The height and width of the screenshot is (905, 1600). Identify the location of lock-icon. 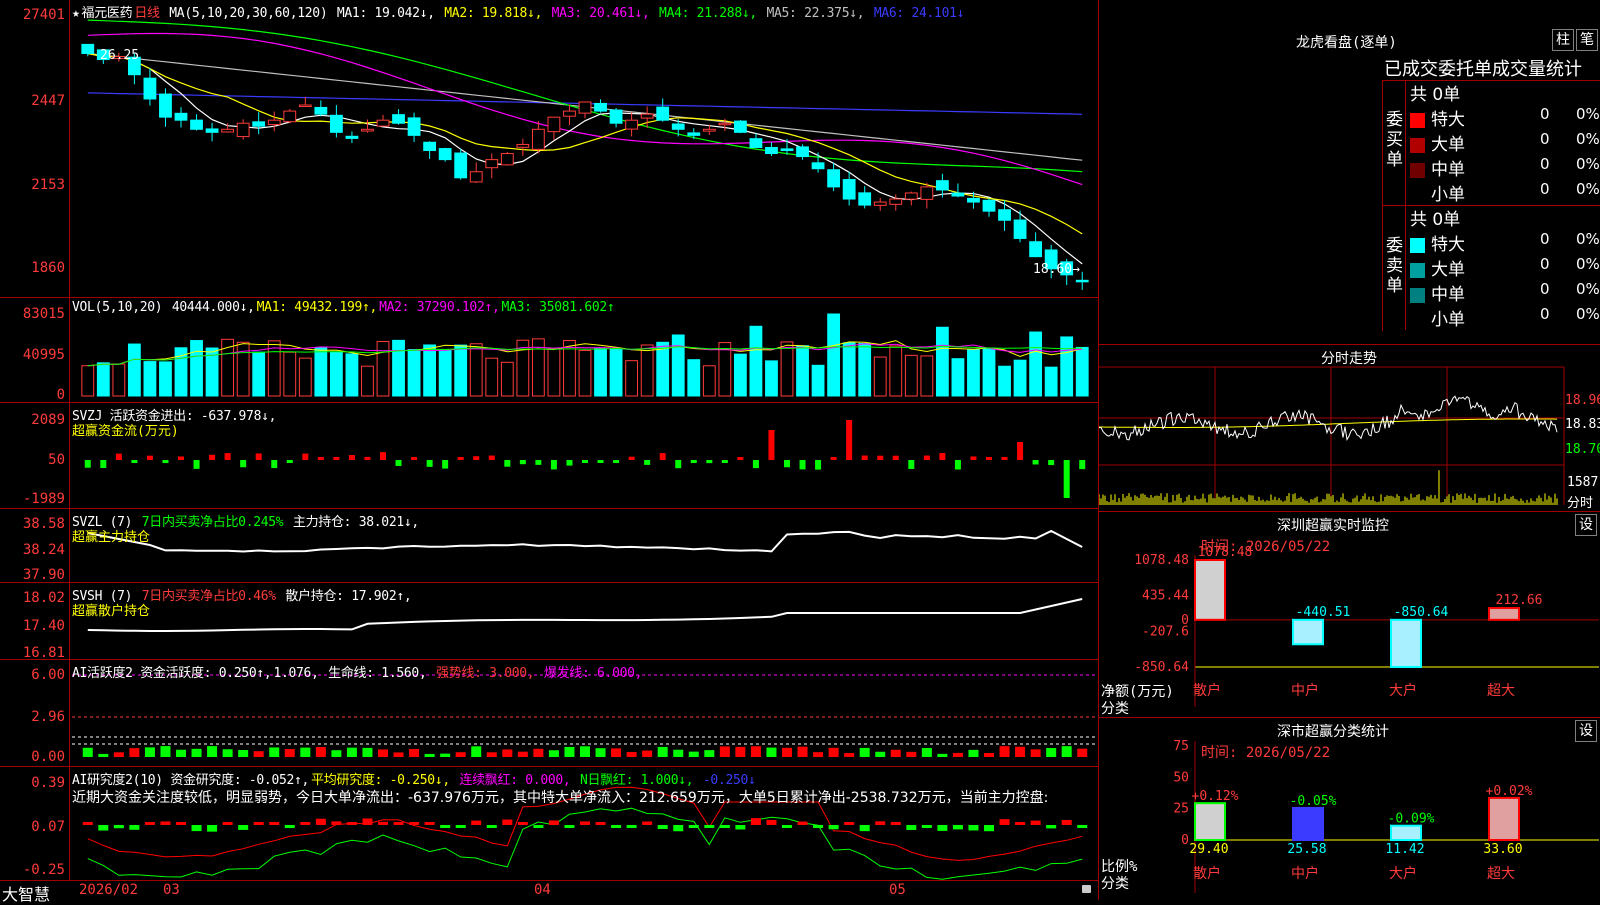
(1086, 889).